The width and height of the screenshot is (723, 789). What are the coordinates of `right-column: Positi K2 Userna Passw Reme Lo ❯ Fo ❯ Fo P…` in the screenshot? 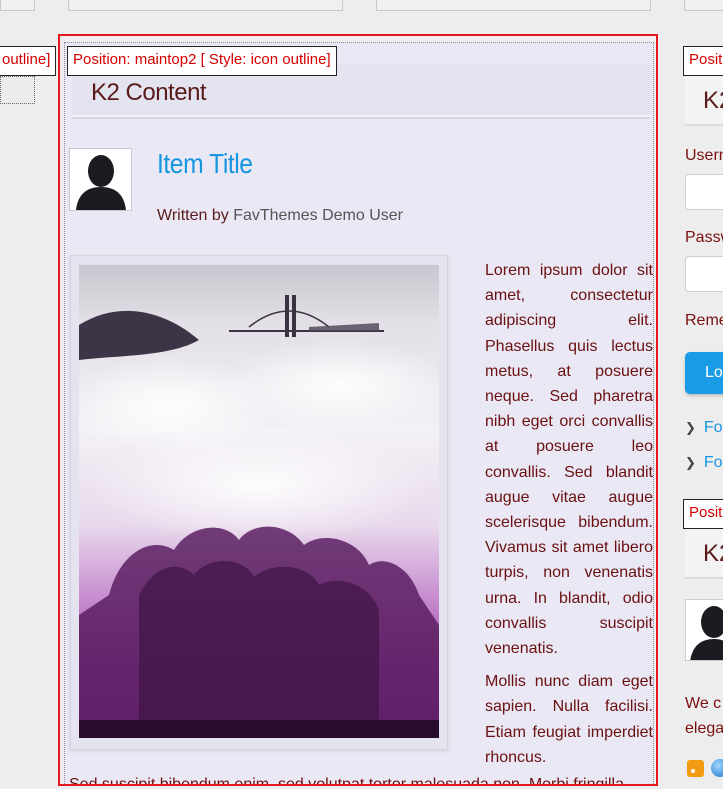 It's located at (703, 417).